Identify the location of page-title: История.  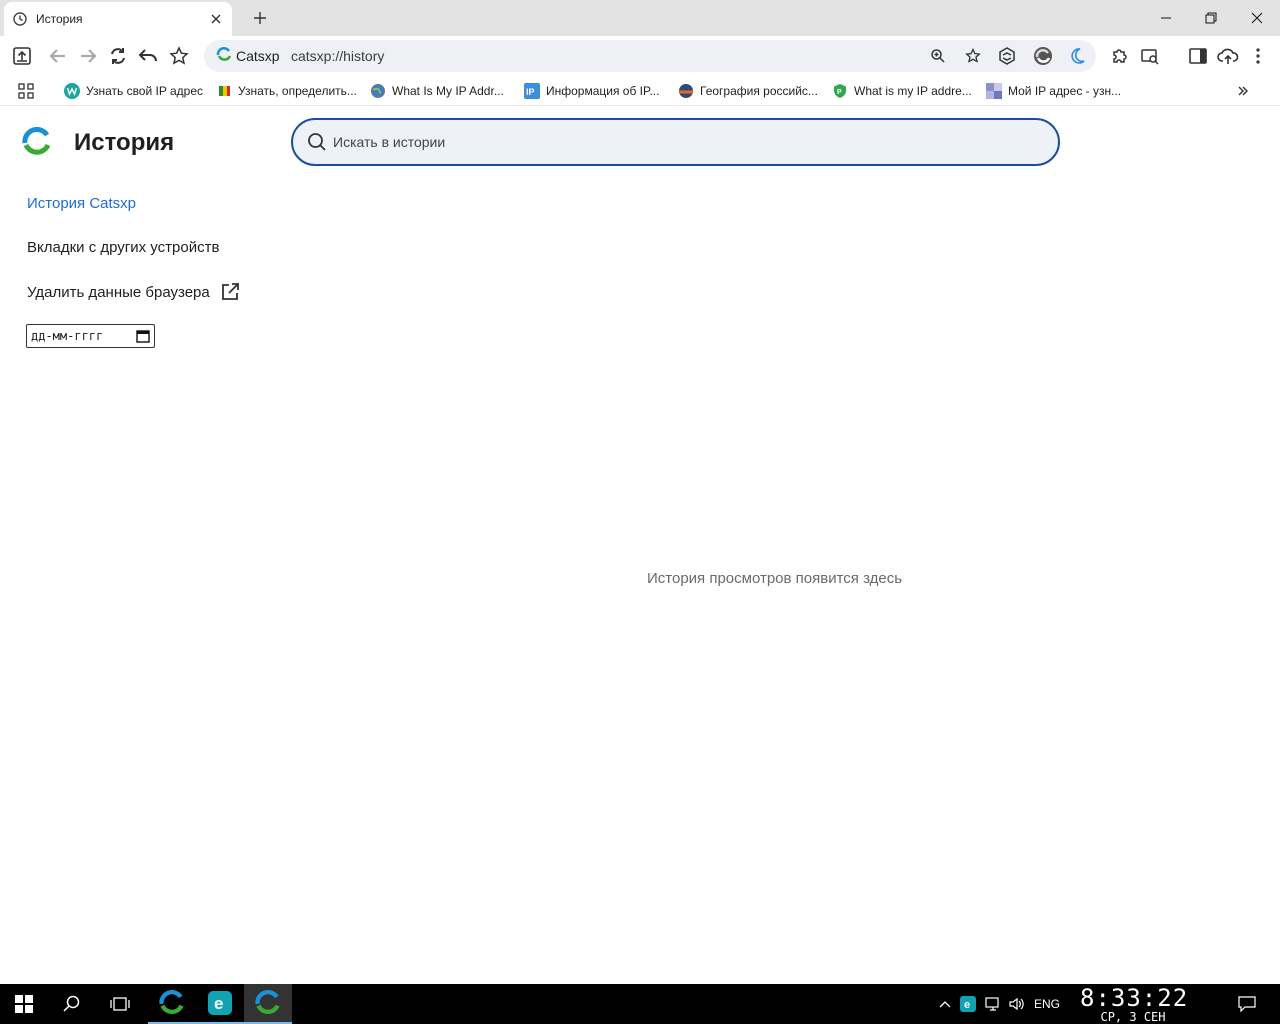
(124, 142).